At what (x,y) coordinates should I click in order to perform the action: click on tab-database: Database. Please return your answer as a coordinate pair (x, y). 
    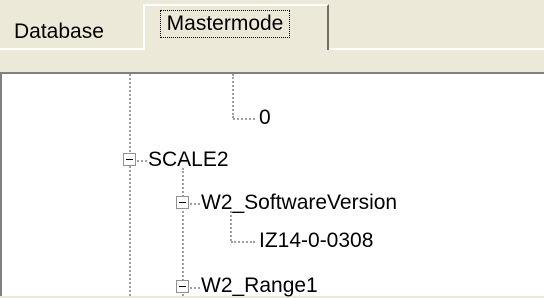
    Looking at the image, I should click on (59, 32).